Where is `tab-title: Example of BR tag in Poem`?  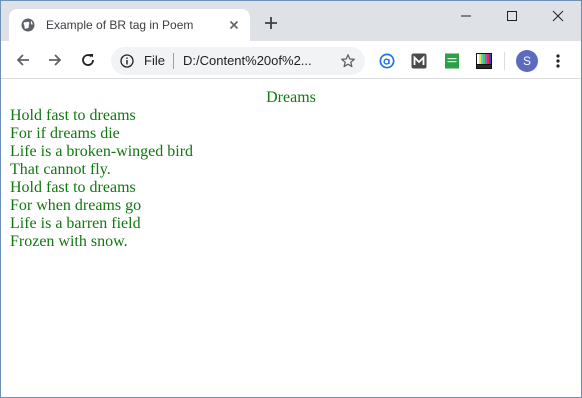 tab-title: Example of BR tag in Poem is located at coordinates (120, 25).